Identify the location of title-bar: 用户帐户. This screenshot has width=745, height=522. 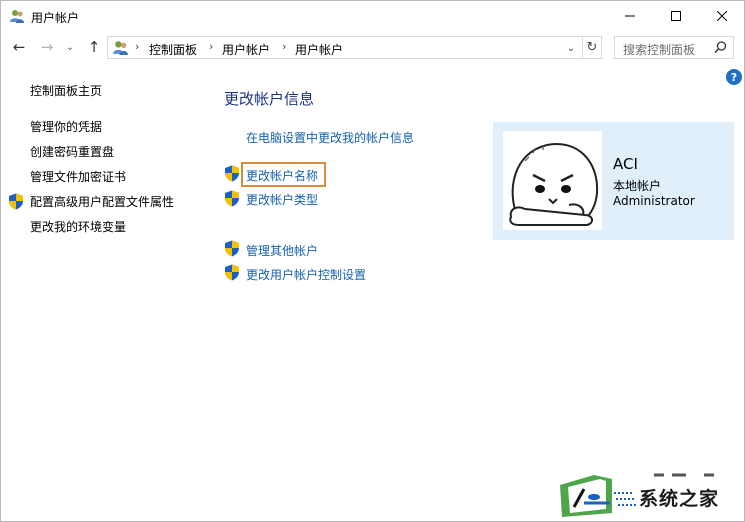
(372, 16).